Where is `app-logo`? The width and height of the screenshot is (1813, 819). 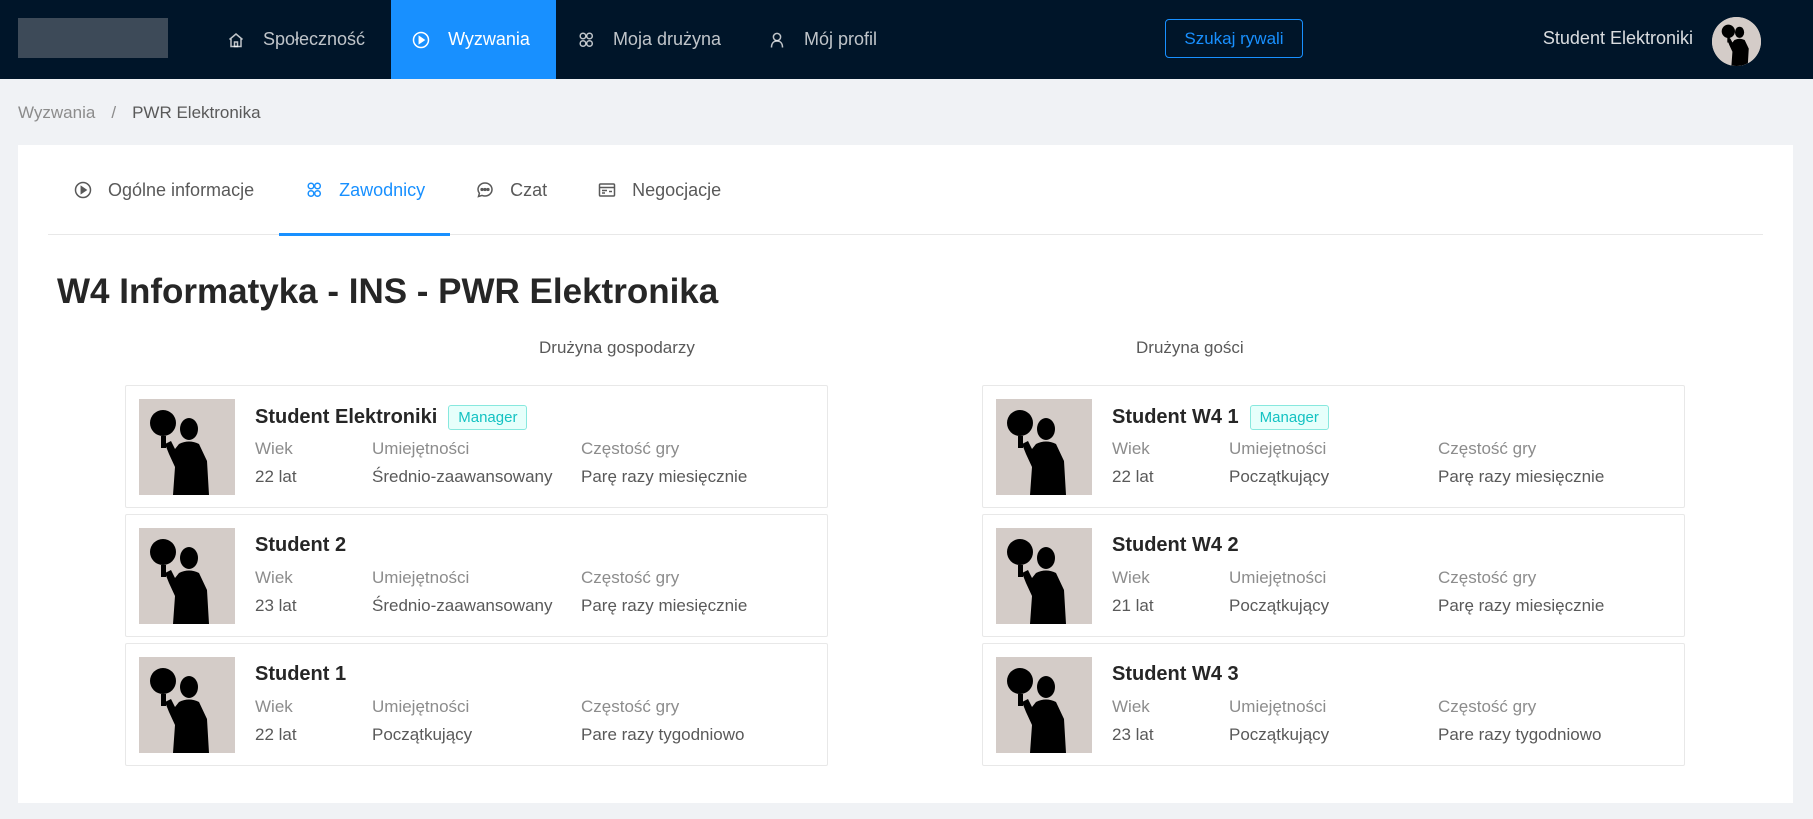 app-logo is located at coordinates (93, 38).